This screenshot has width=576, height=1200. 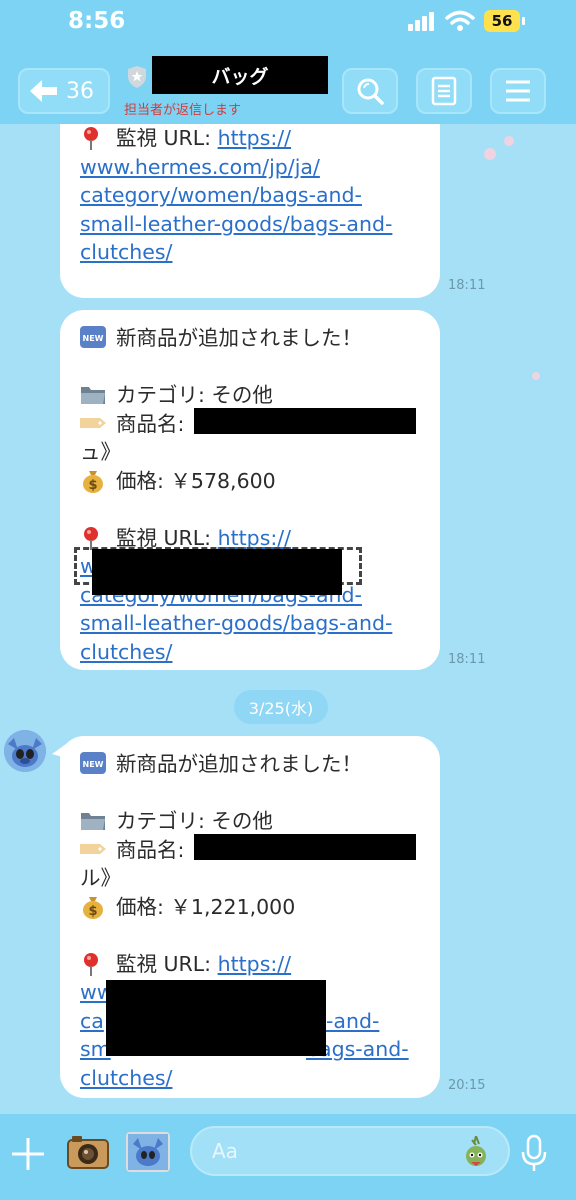 I want to click on battery-icon: 56, so click(x=502, y=21).